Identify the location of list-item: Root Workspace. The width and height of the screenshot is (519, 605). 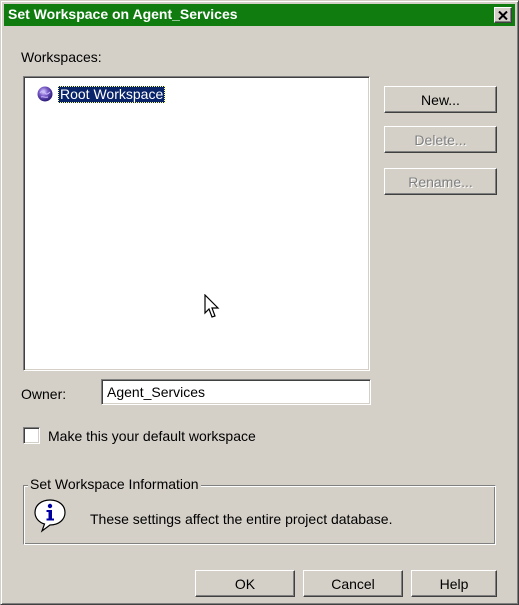
(101, 94).